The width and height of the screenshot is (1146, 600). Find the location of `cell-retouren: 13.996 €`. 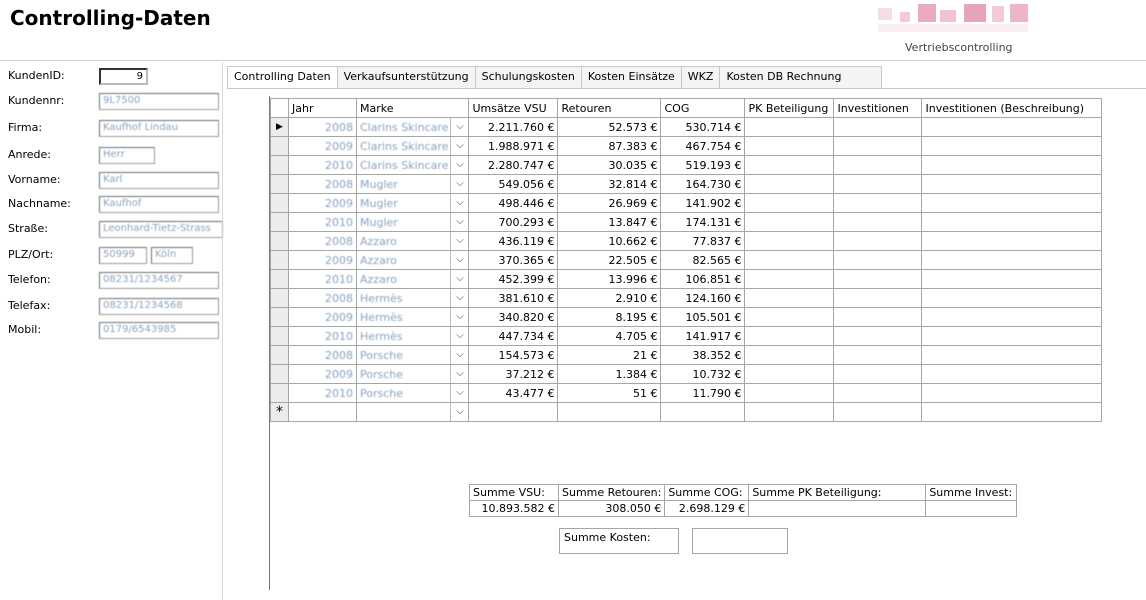

cell-retouren: 13.996 € is located at coordinates (609, 279).